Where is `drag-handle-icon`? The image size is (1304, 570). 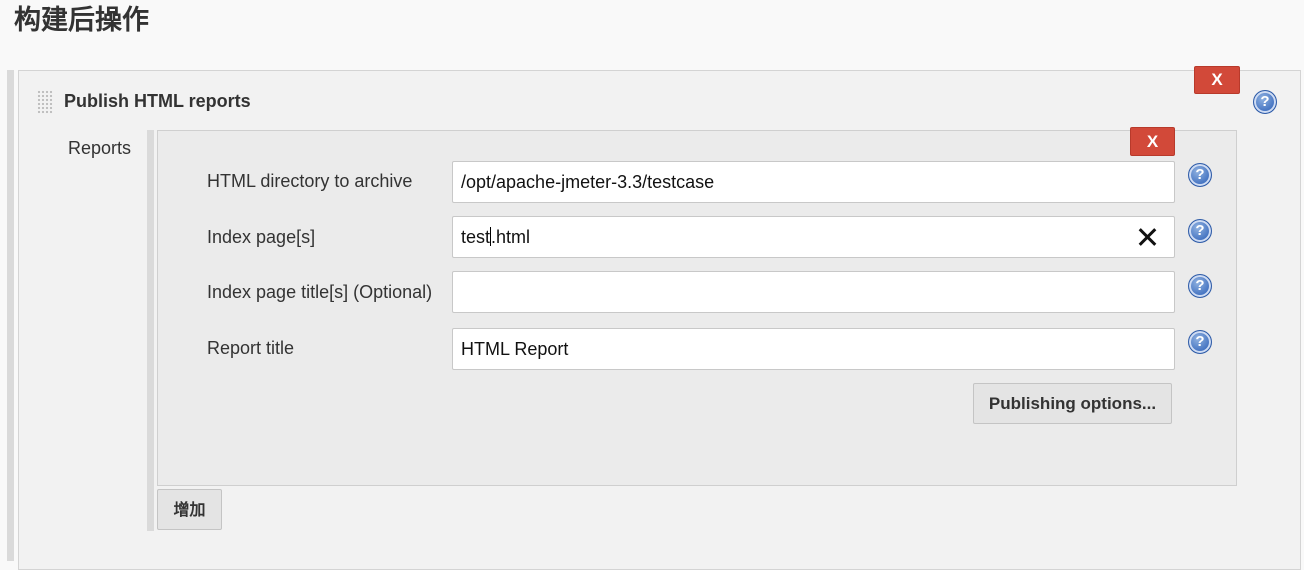
drag-handle-icon is located at coordinates (45, 102).